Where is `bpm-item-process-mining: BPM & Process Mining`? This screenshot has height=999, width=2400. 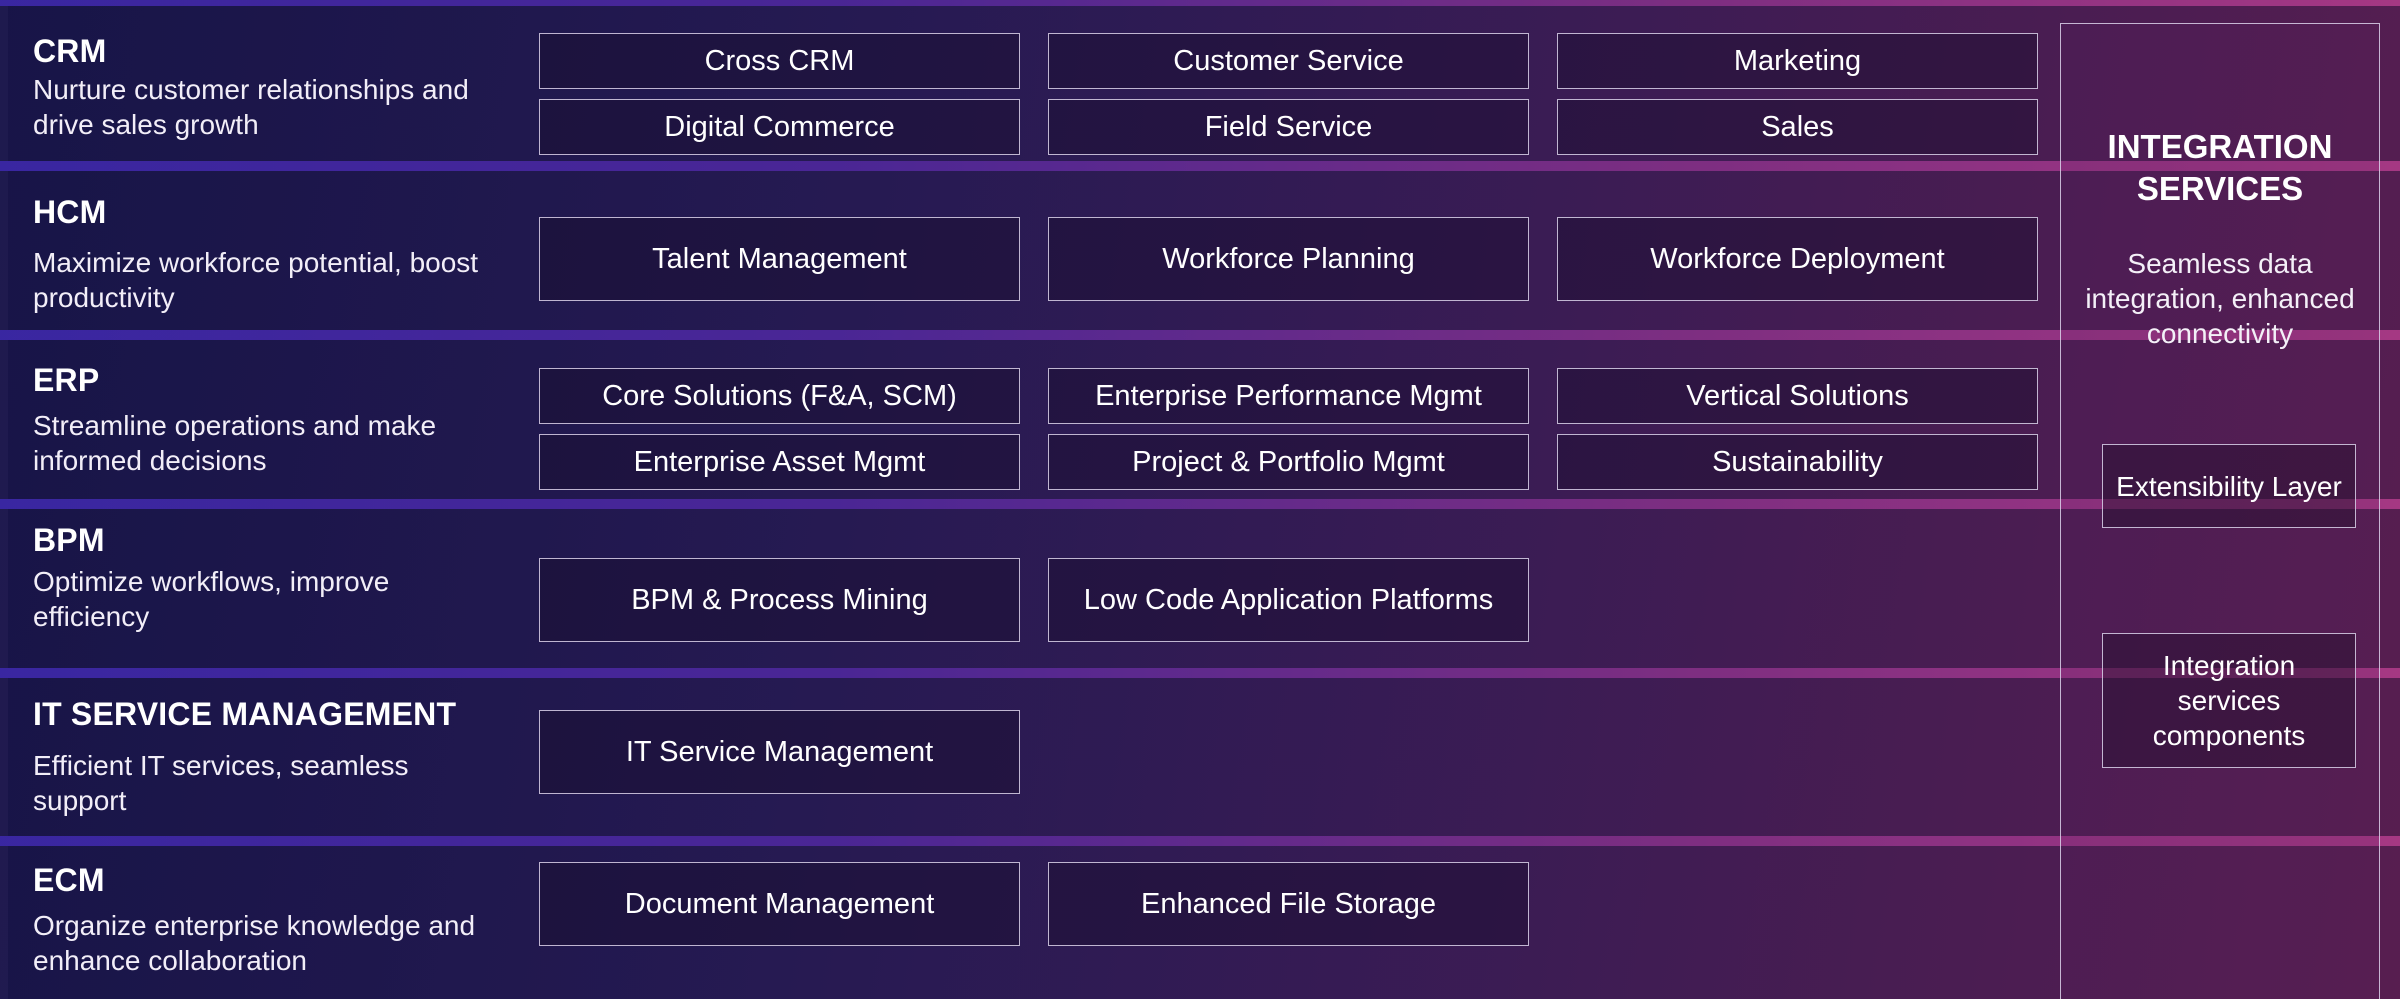 bpm-item-process-mining: BPM & Process Mining is located at coordinates (779, 600).